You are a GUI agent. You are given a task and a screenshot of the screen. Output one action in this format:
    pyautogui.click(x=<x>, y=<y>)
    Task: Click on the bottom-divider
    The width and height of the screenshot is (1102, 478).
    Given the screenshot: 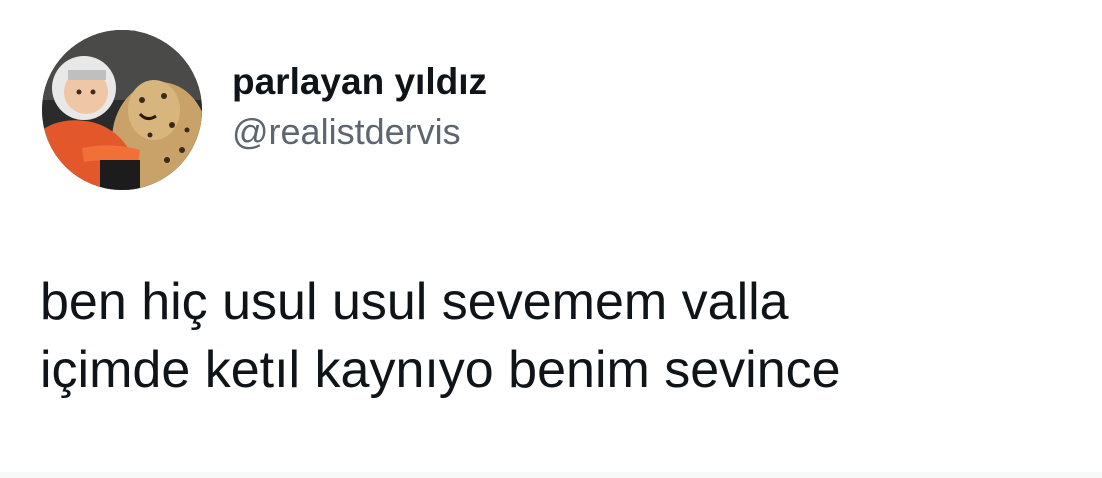 What is the action you would take?
    pyautogui.click(x=551, y=475)
    